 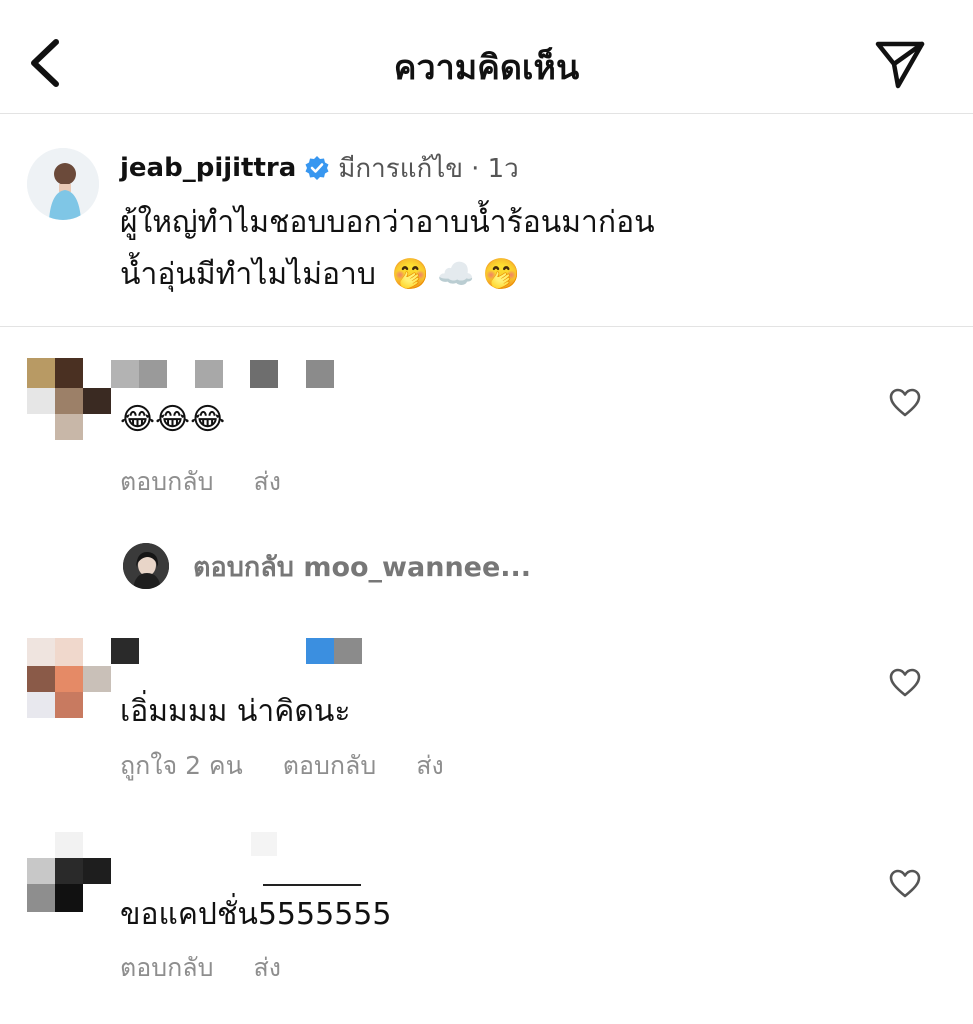 What do you see at coordinates (208, 168) in the screenshot?
I see `username: jeab_pijittra` at bounding box center [208, 168].